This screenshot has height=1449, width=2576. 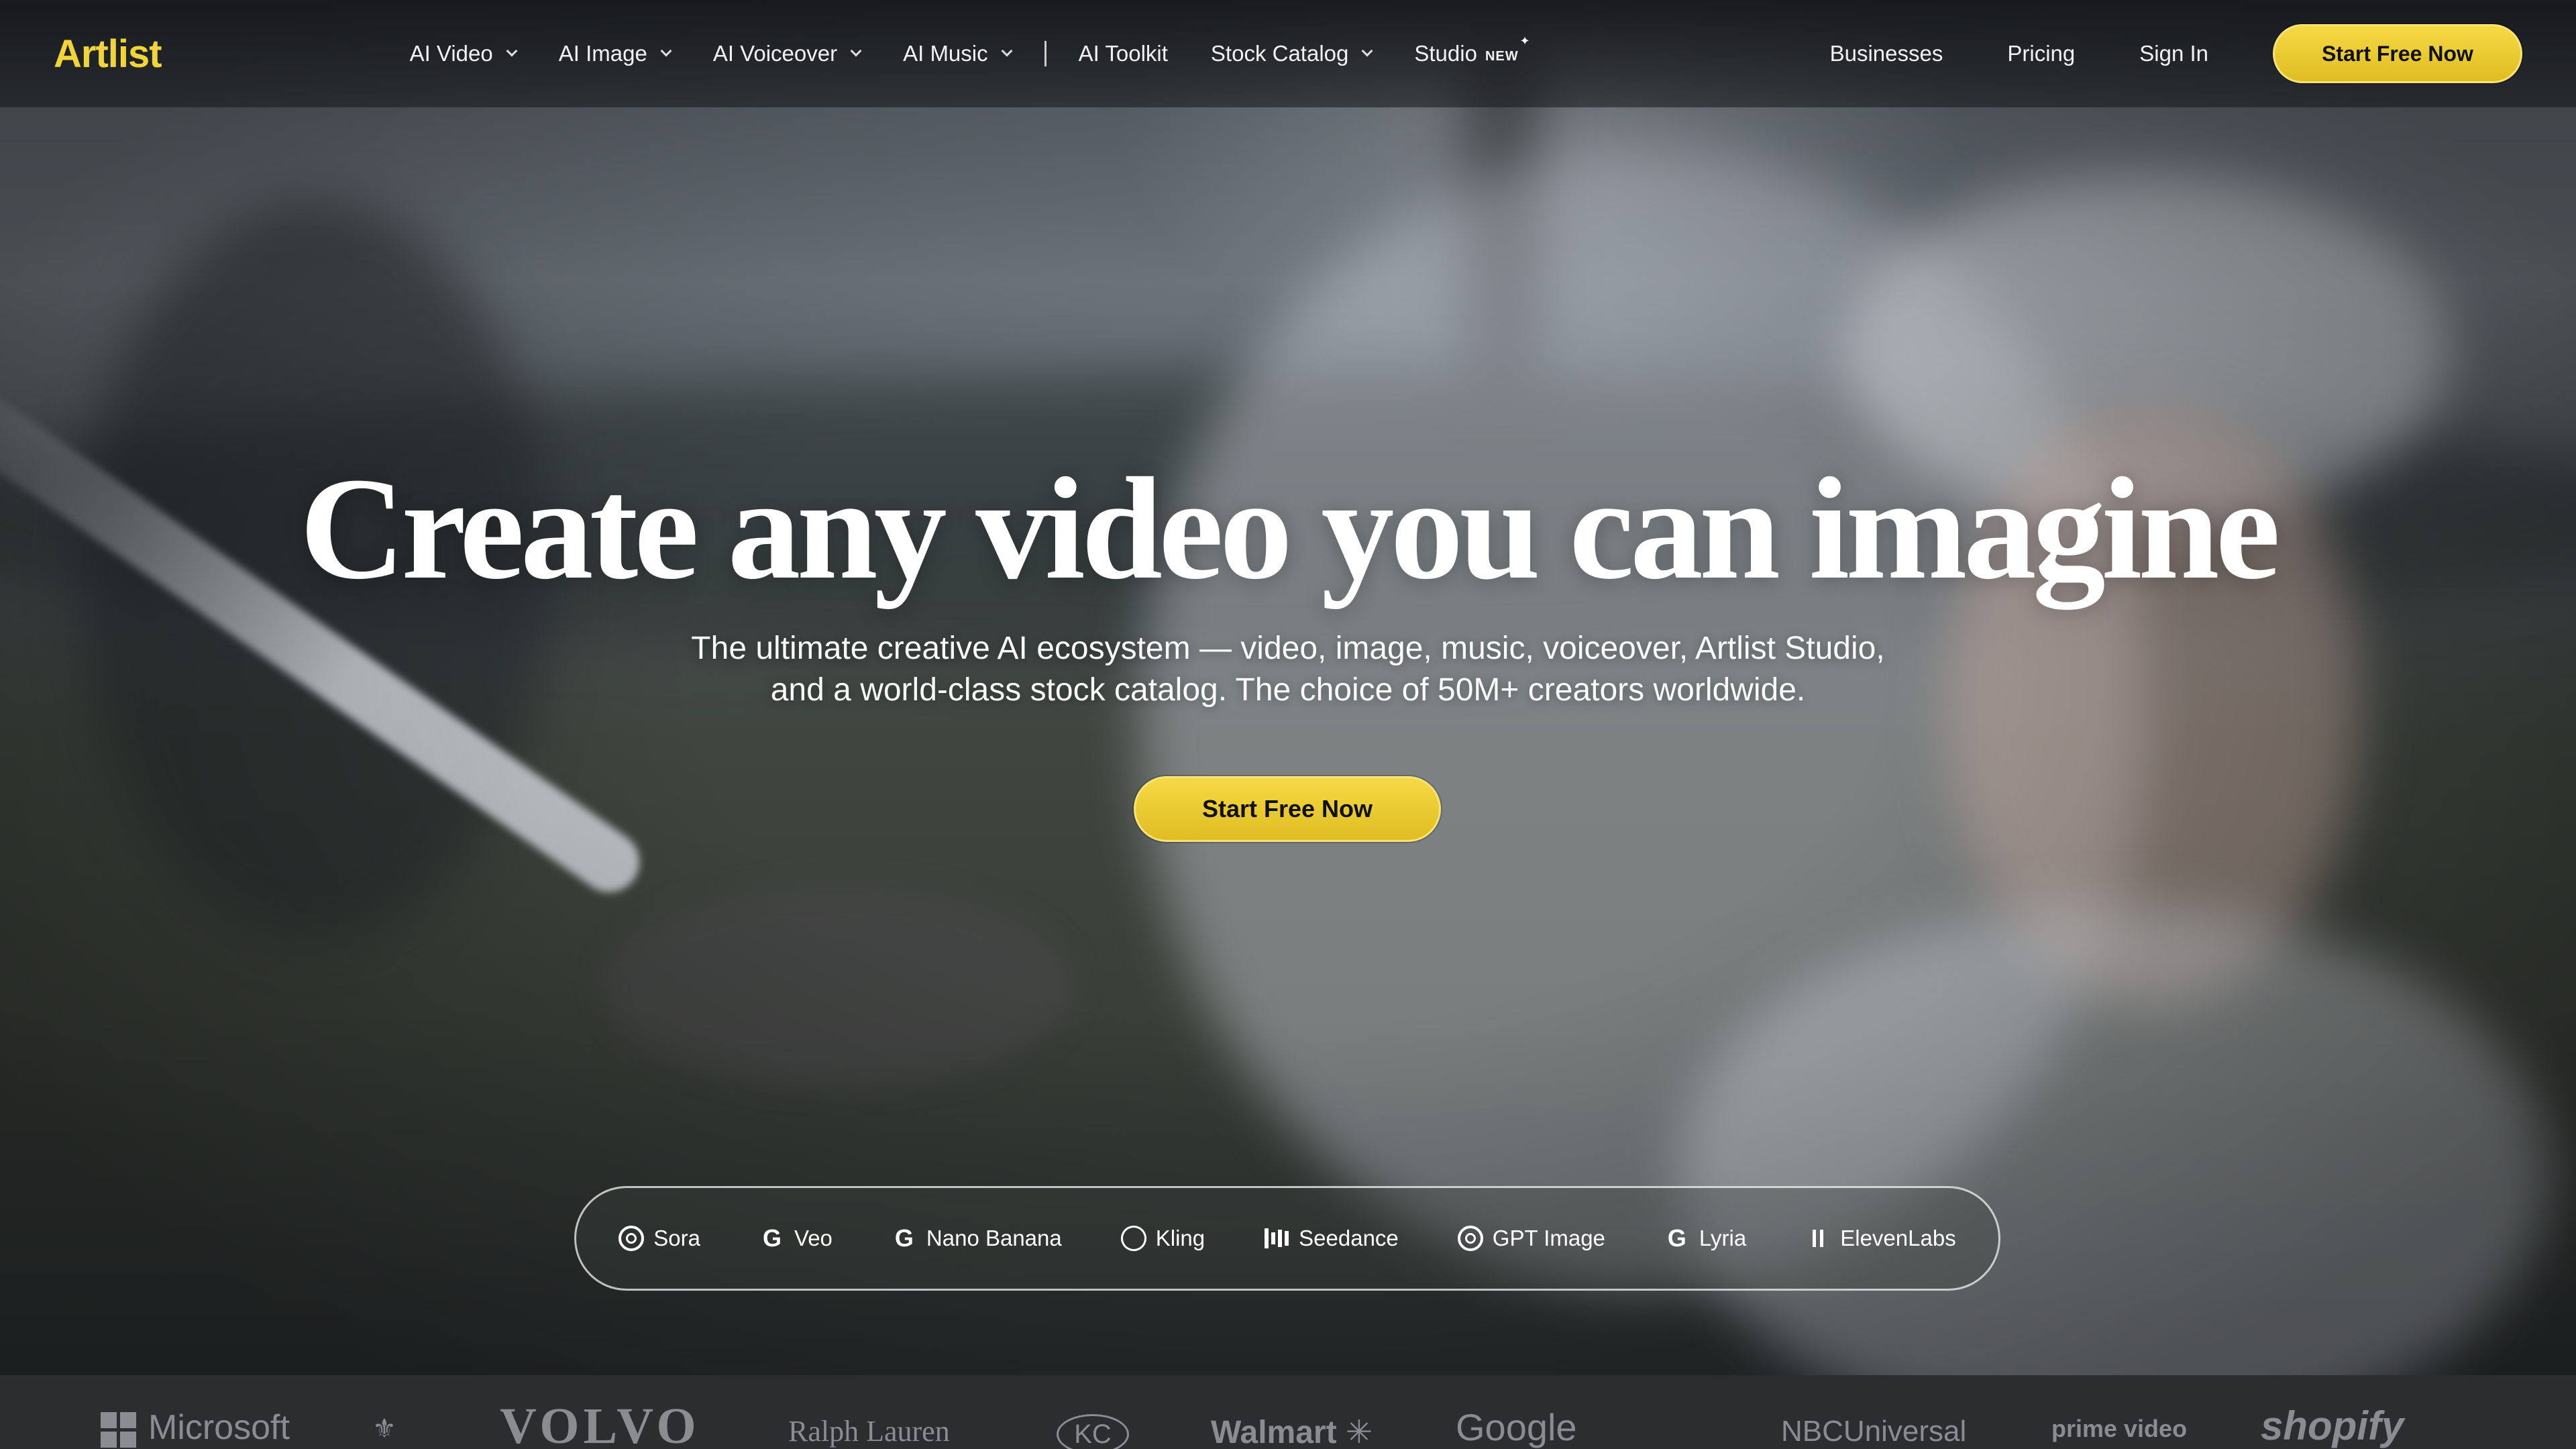 What do you see at coordinates (1180, 1238) in the screenshot?
I see `model-label: Kling` at bounding box center [1180, 1238].